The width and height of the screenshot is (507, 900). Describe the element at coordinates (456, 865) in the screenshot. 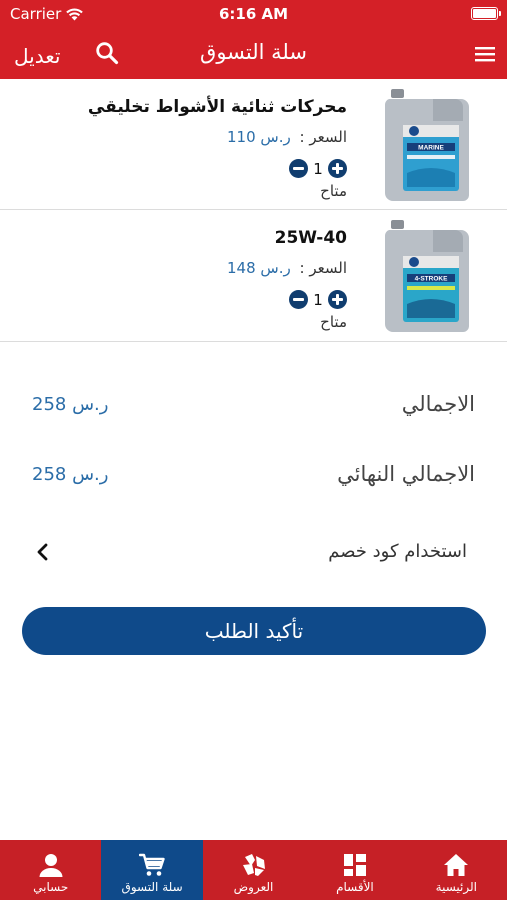

I see `home-icon` at that location.